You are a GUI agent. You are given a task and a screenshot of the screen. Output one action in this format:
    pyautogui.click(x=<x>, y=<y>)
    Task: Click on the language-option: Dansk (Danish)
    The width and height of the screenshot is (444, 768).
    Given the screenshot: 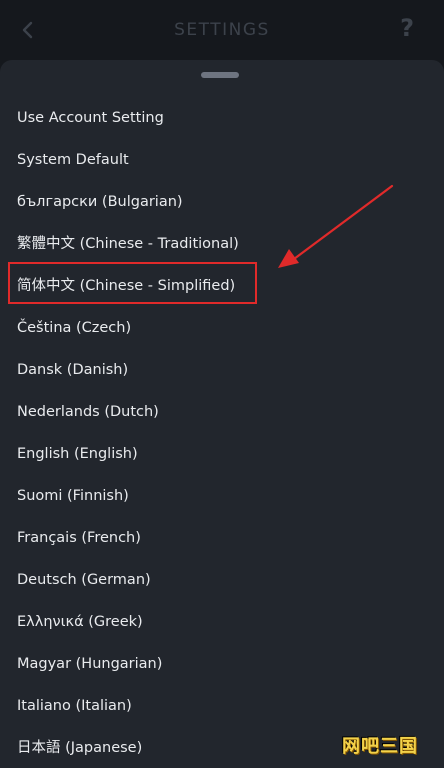 What is the action you would take?
    pyautogui.click(x=222, y=370)
    